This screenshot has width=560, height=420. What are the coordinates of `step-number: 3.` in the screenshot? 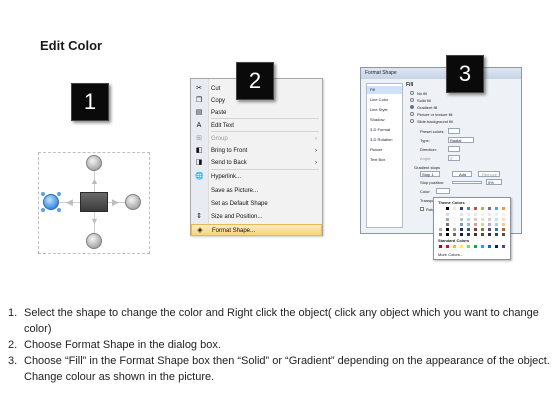 It's located at (13, 361).